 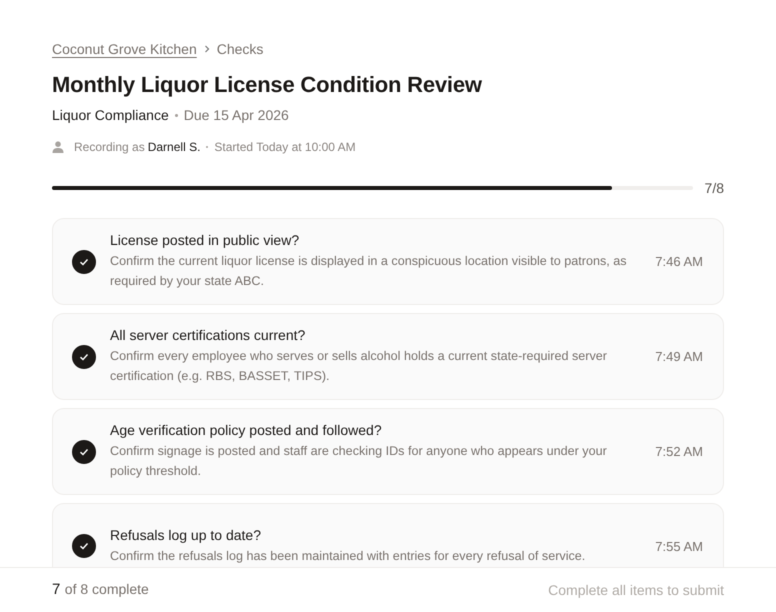 I want to click on item-title: Refusals log up to date?, so click(x=186, y=534).